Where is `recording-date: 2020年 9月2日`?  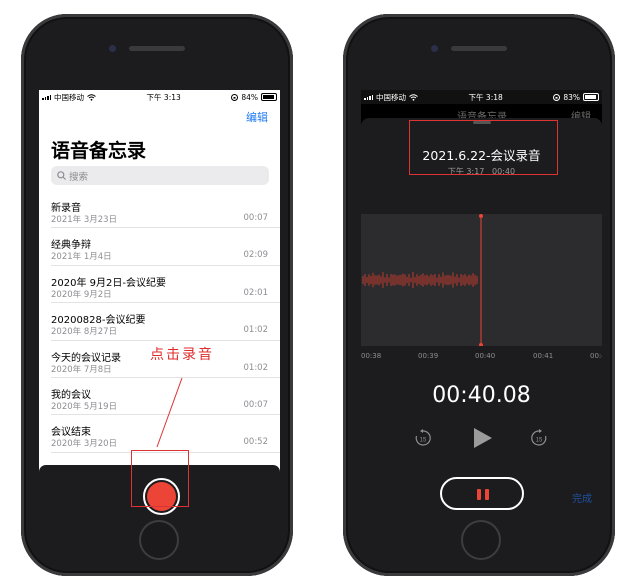
recording-date: 2020年 9月2日 is located at coordinates (81, 294).